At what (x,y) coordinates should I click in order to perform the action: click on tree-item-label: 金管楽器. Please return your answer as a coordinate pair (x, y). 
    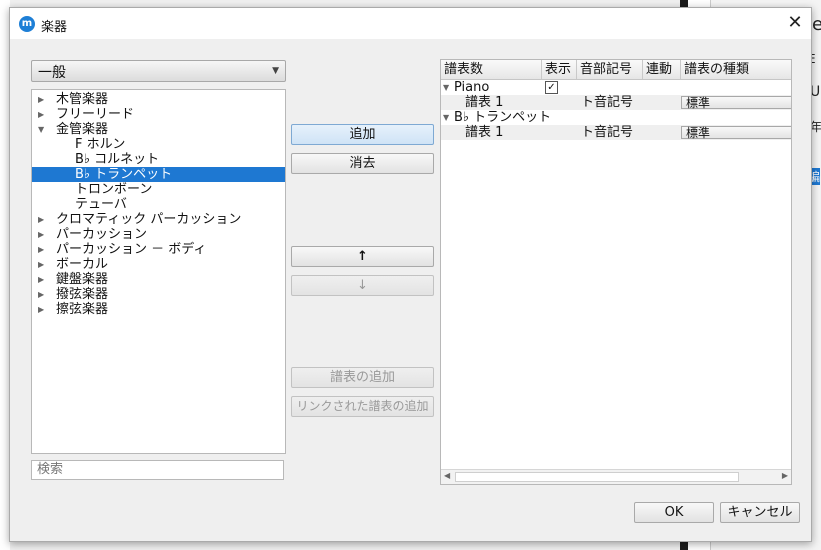
    Looking at the image, I should click on (82, 129).